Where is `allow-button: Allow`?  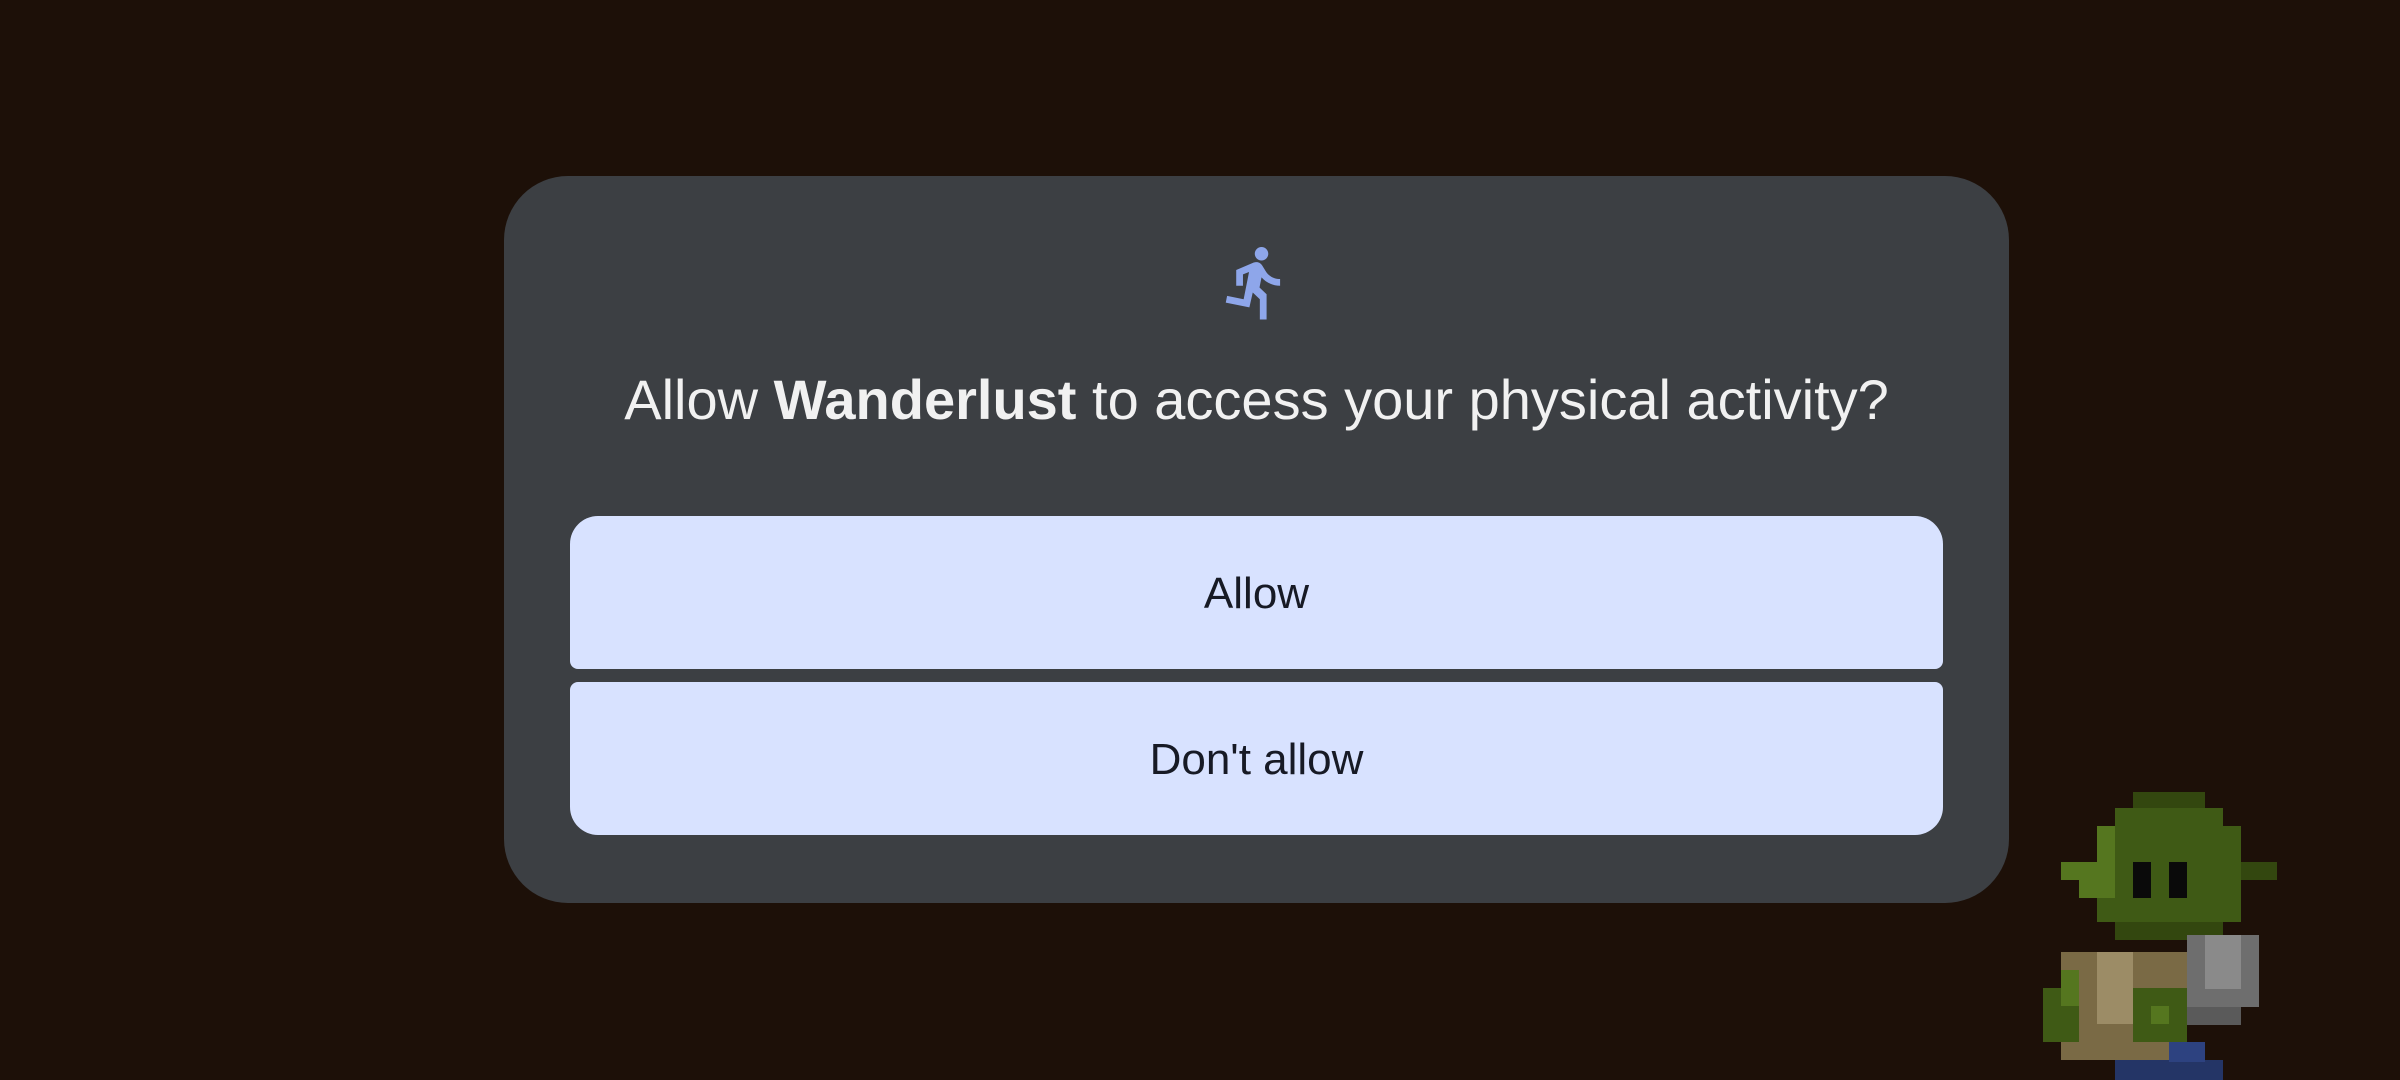
allow-button: Allow is located at coordinates (1256, 592).